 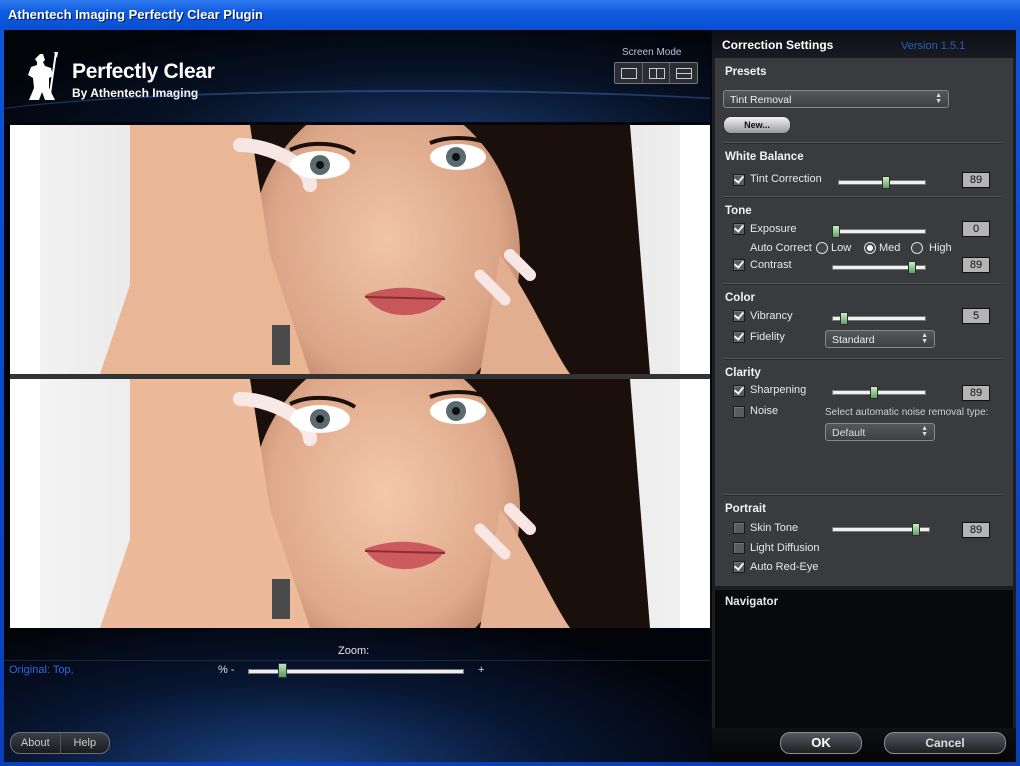 I want to click on screen-mode-single-button, so click(x=629, y=73).